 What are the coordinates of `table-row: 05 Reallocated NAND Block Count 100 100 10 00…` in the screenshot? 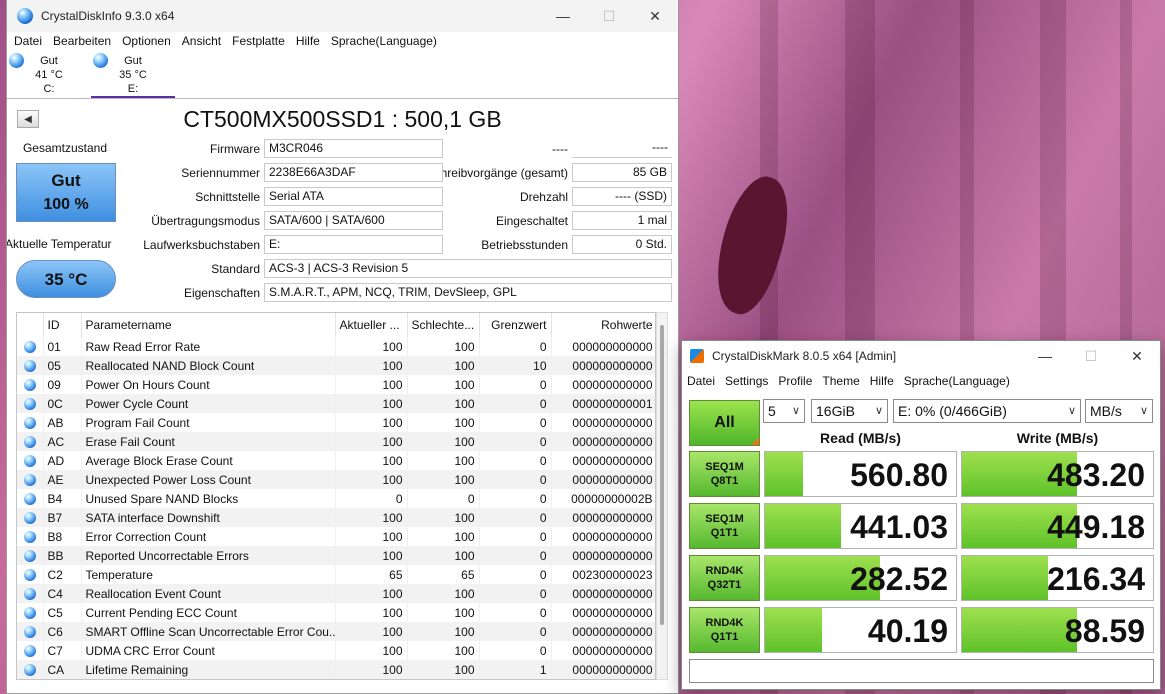 It's located at (336, 365).